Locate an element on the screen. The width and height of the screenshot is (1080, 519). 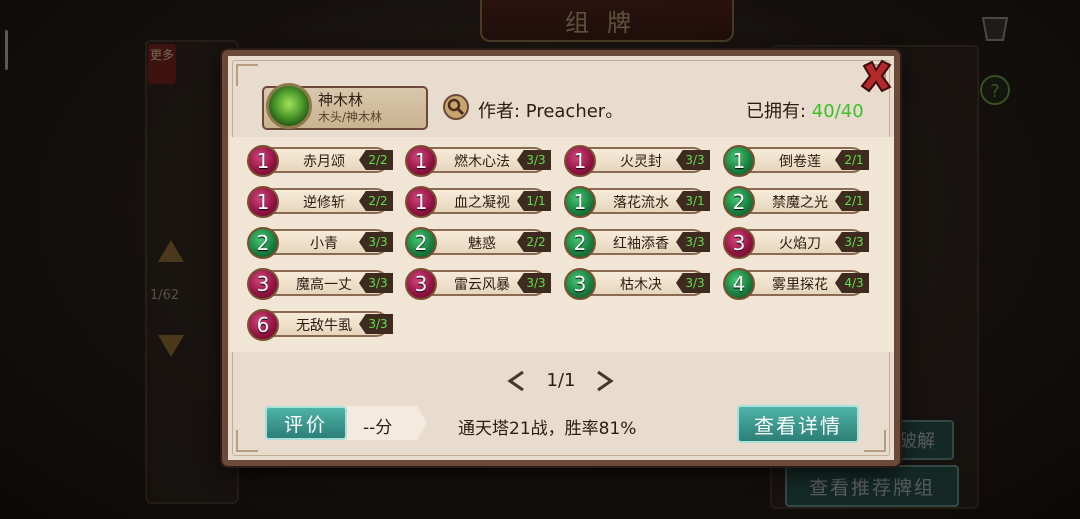
card-item: 1 落花流水 3/1 is located at coordinates (637, 202).